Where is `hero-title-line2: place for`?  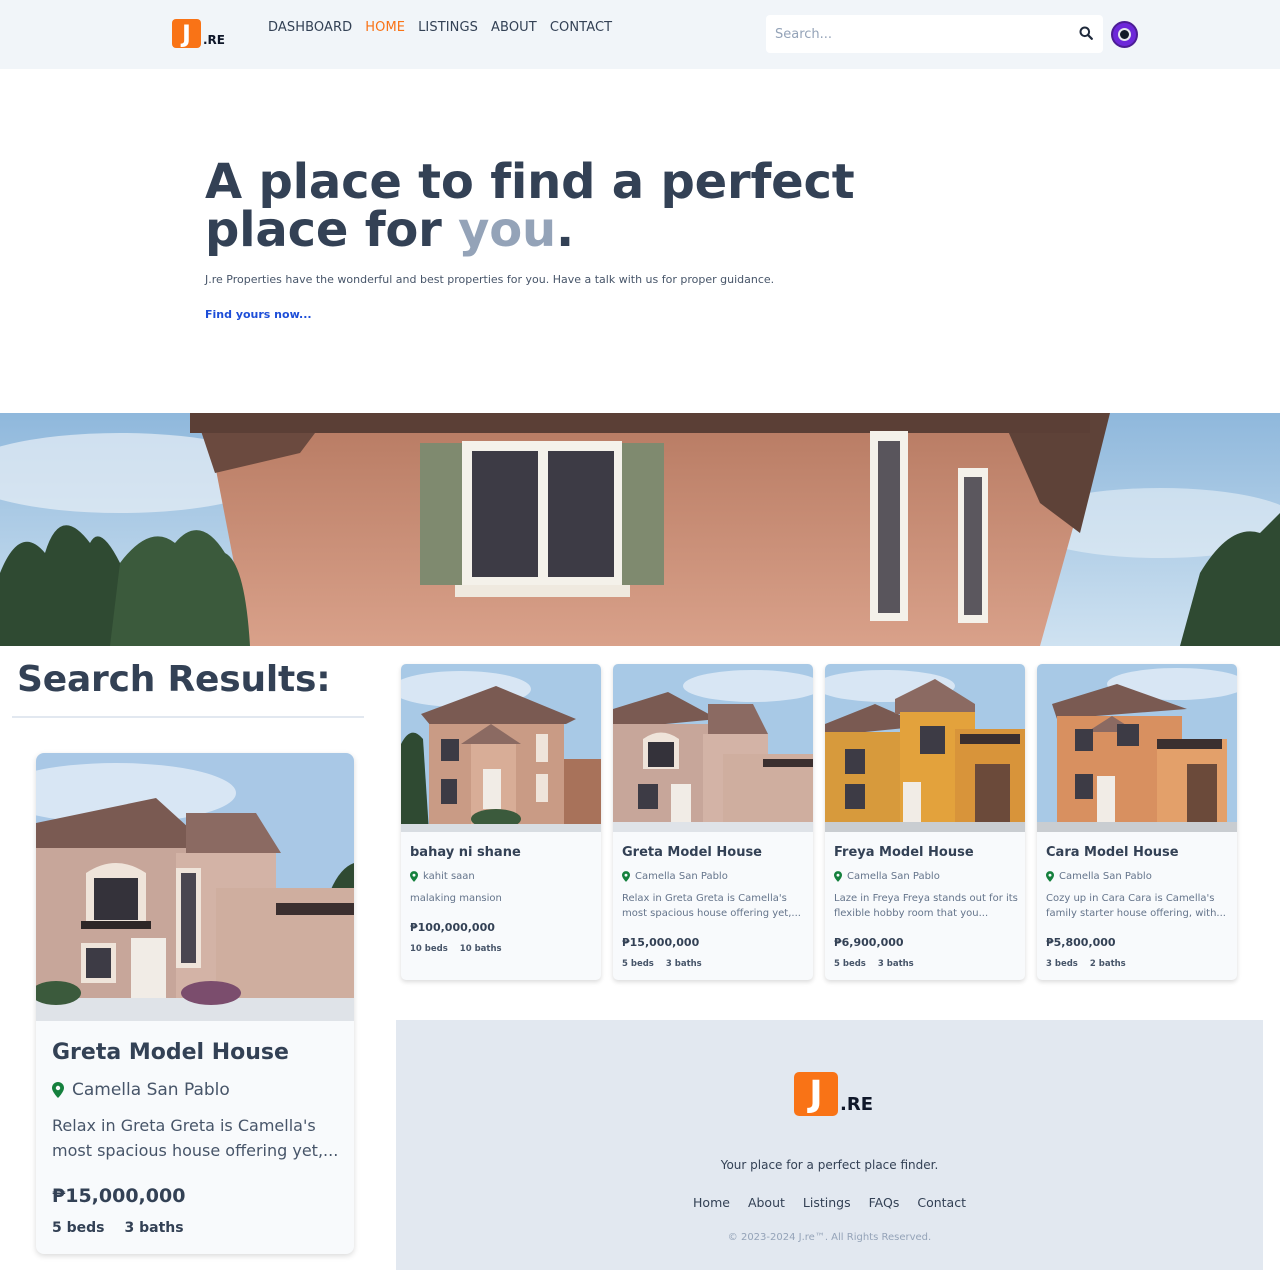
hero-title-line2: place for is located at coordinates (332, 230).